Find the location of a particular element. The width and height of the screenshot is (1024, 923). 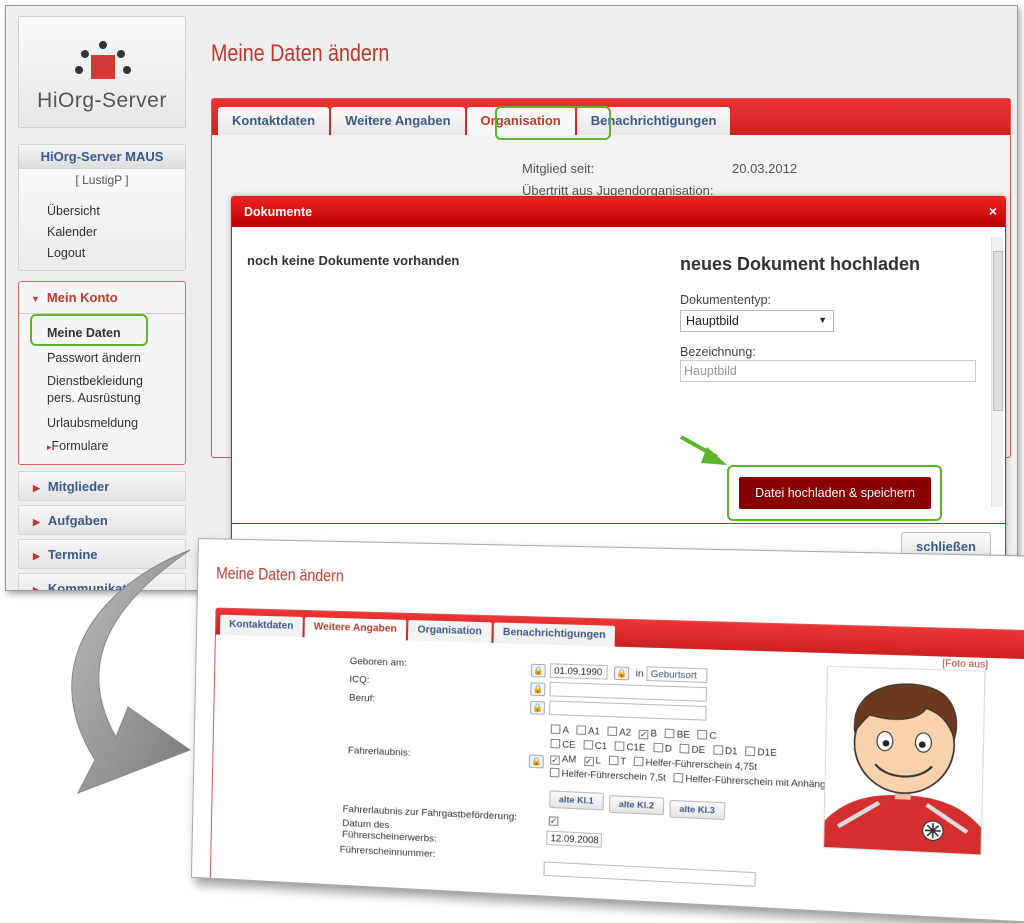

birthplace-input: Geburtsort is located at coordinates (677, 674).